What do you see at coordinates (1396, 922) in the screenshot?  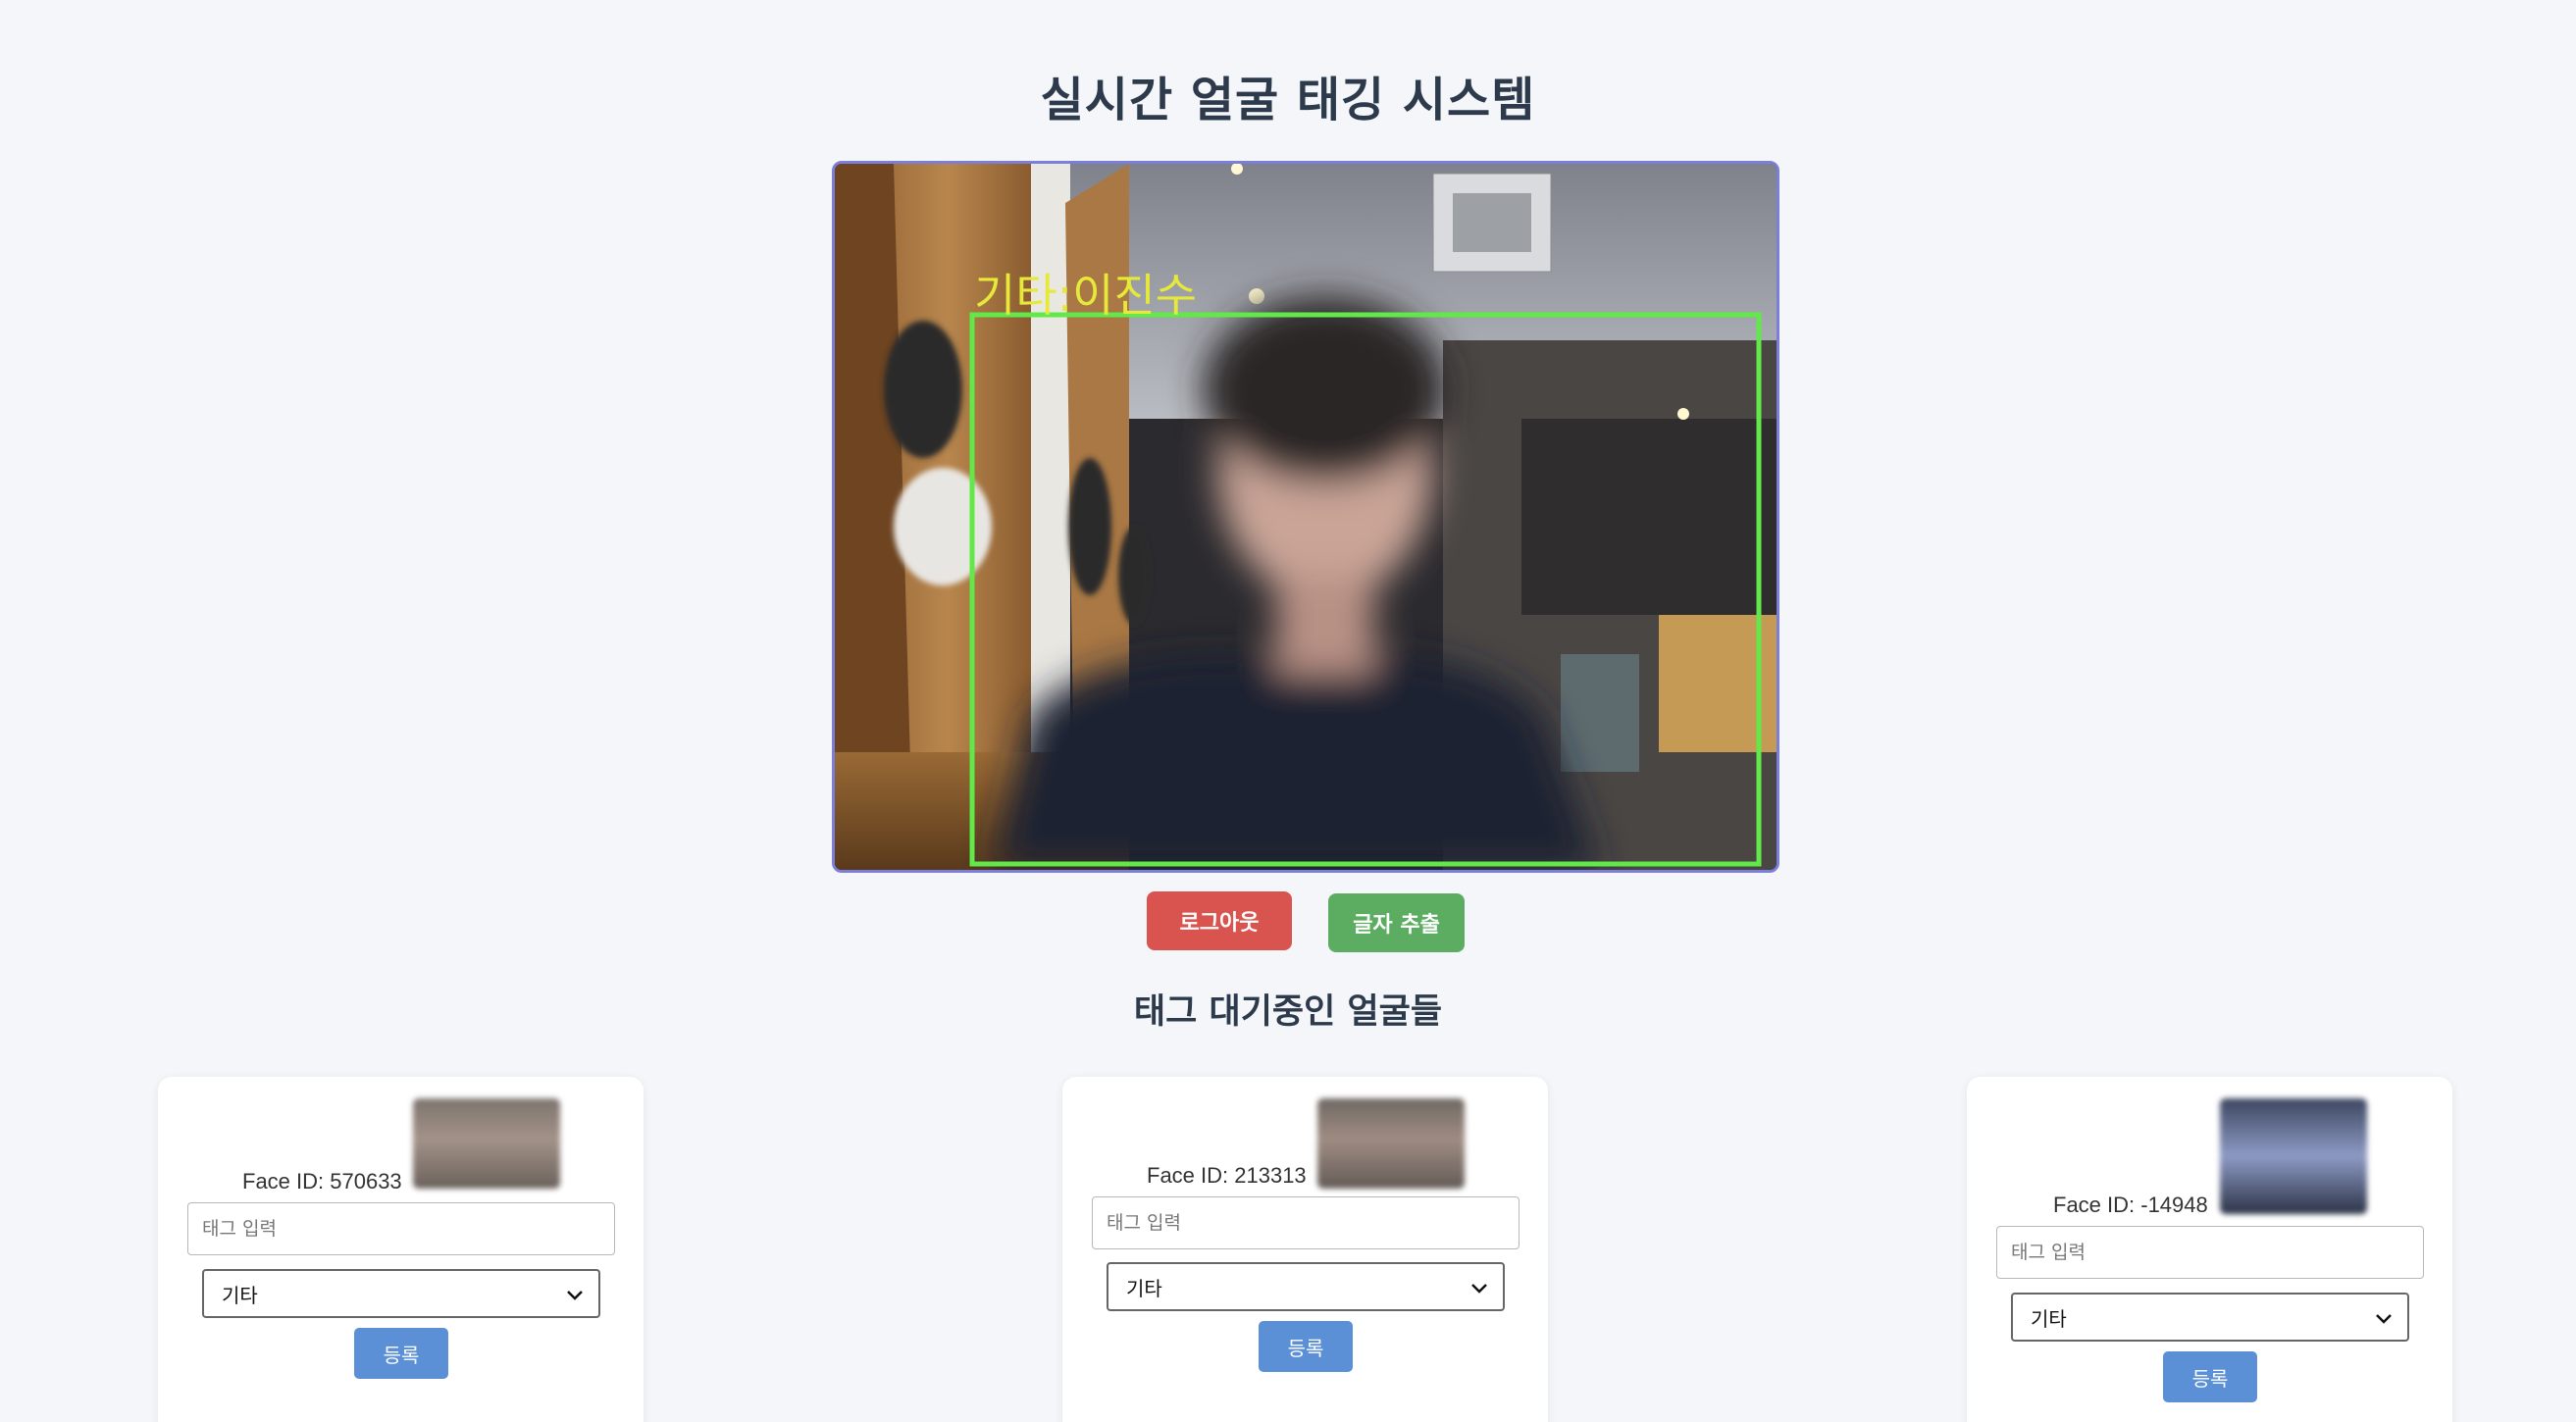 I see `extract-text-button: 글자 추출` at bounding box center [1396, 922].